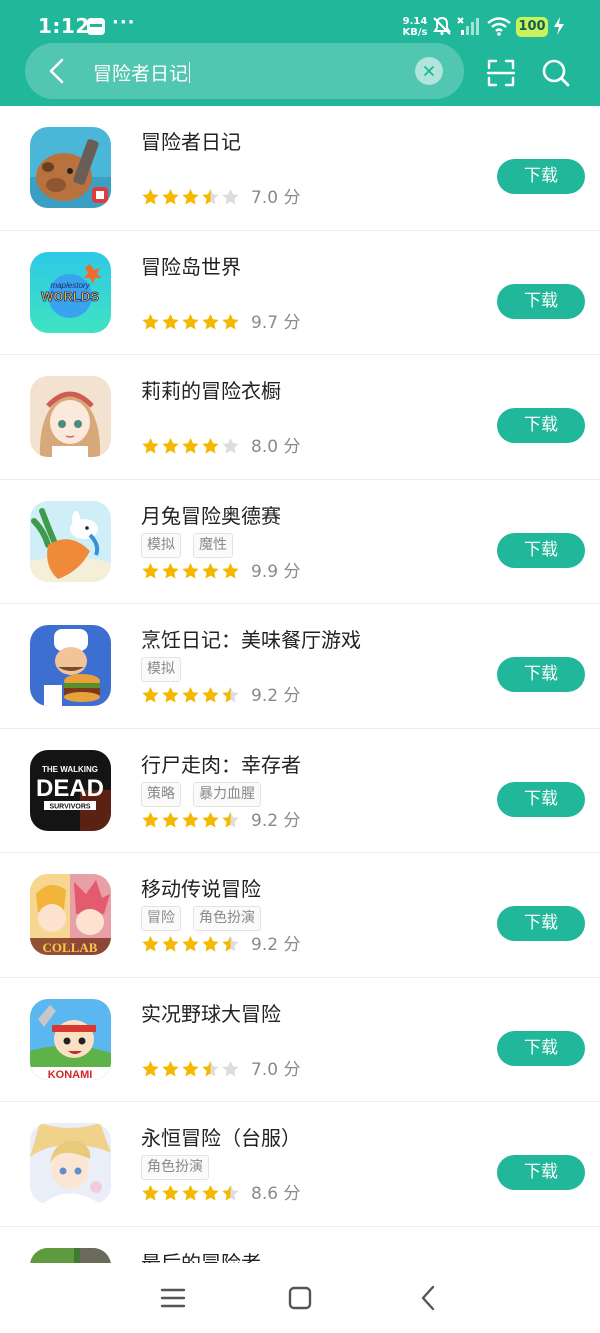 Image resolution: width=600 pixels, height=1333 pixels. I want to click on tag-list: 策略 暴力血腥, so click(207, 794).